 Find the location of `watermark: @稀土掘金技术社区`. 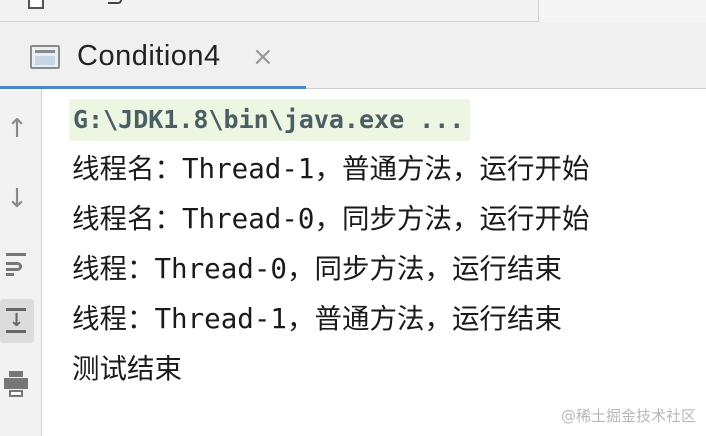

watermark: @稀土掘金技术社区 is located at coordinates (628, 416).